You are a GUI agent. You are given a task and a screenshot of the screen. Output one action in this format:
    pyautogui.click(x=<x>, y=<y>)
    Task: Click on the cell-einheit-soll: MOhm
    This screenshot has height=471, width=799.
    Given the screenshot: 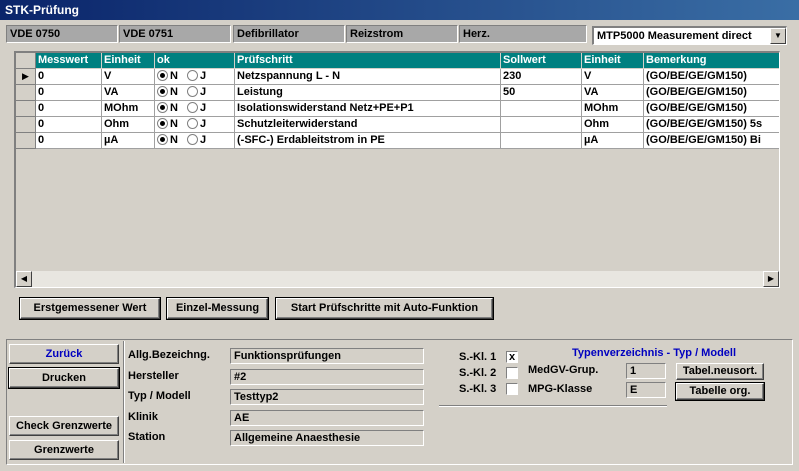 What is the action you would take?
    pyautogui.click(x=613, y=109)
    